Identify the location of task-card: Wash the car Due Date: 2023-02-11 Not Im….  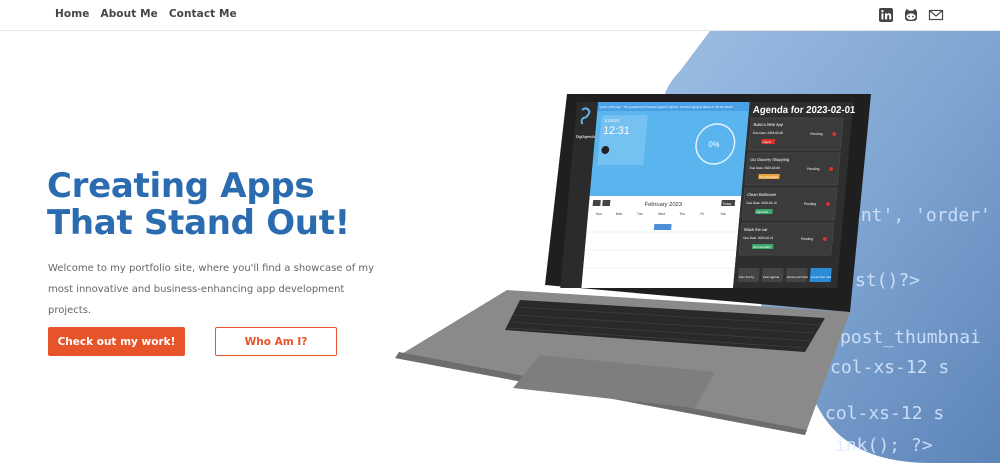
(786, 239).